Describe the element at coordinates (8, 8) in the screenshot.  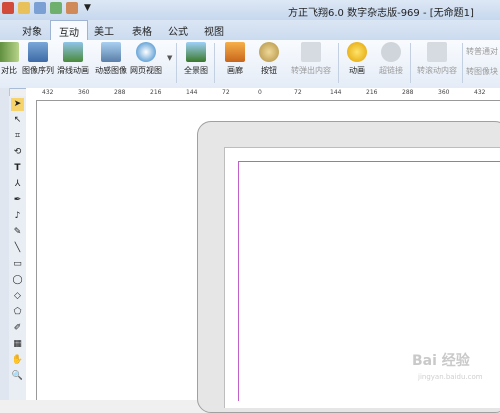
I see `app-logo-icon` at that location.